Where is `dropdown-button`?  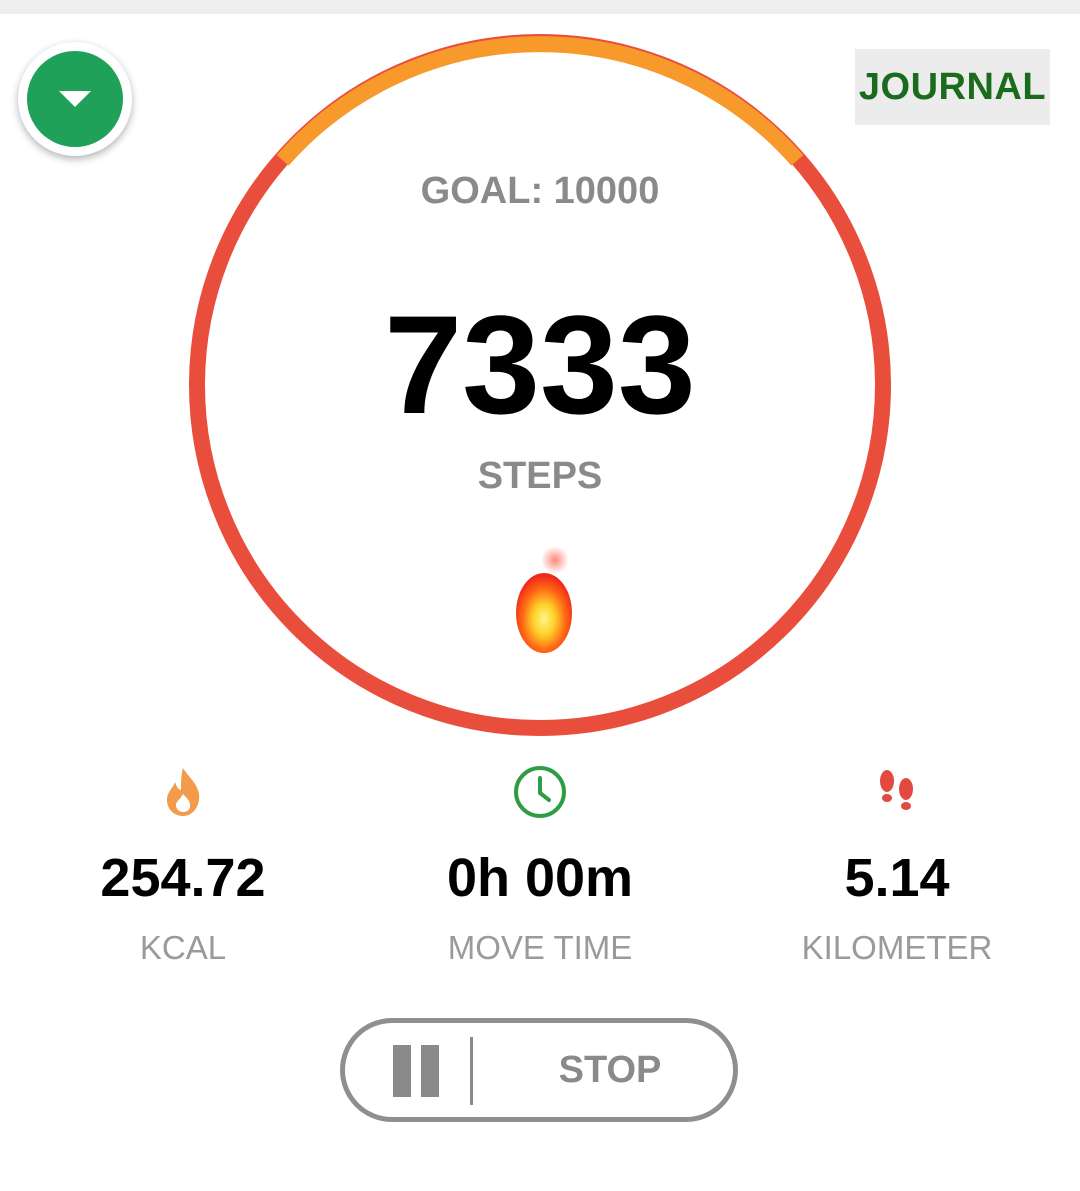
dropdown-button is located at coordinates (75, 99).